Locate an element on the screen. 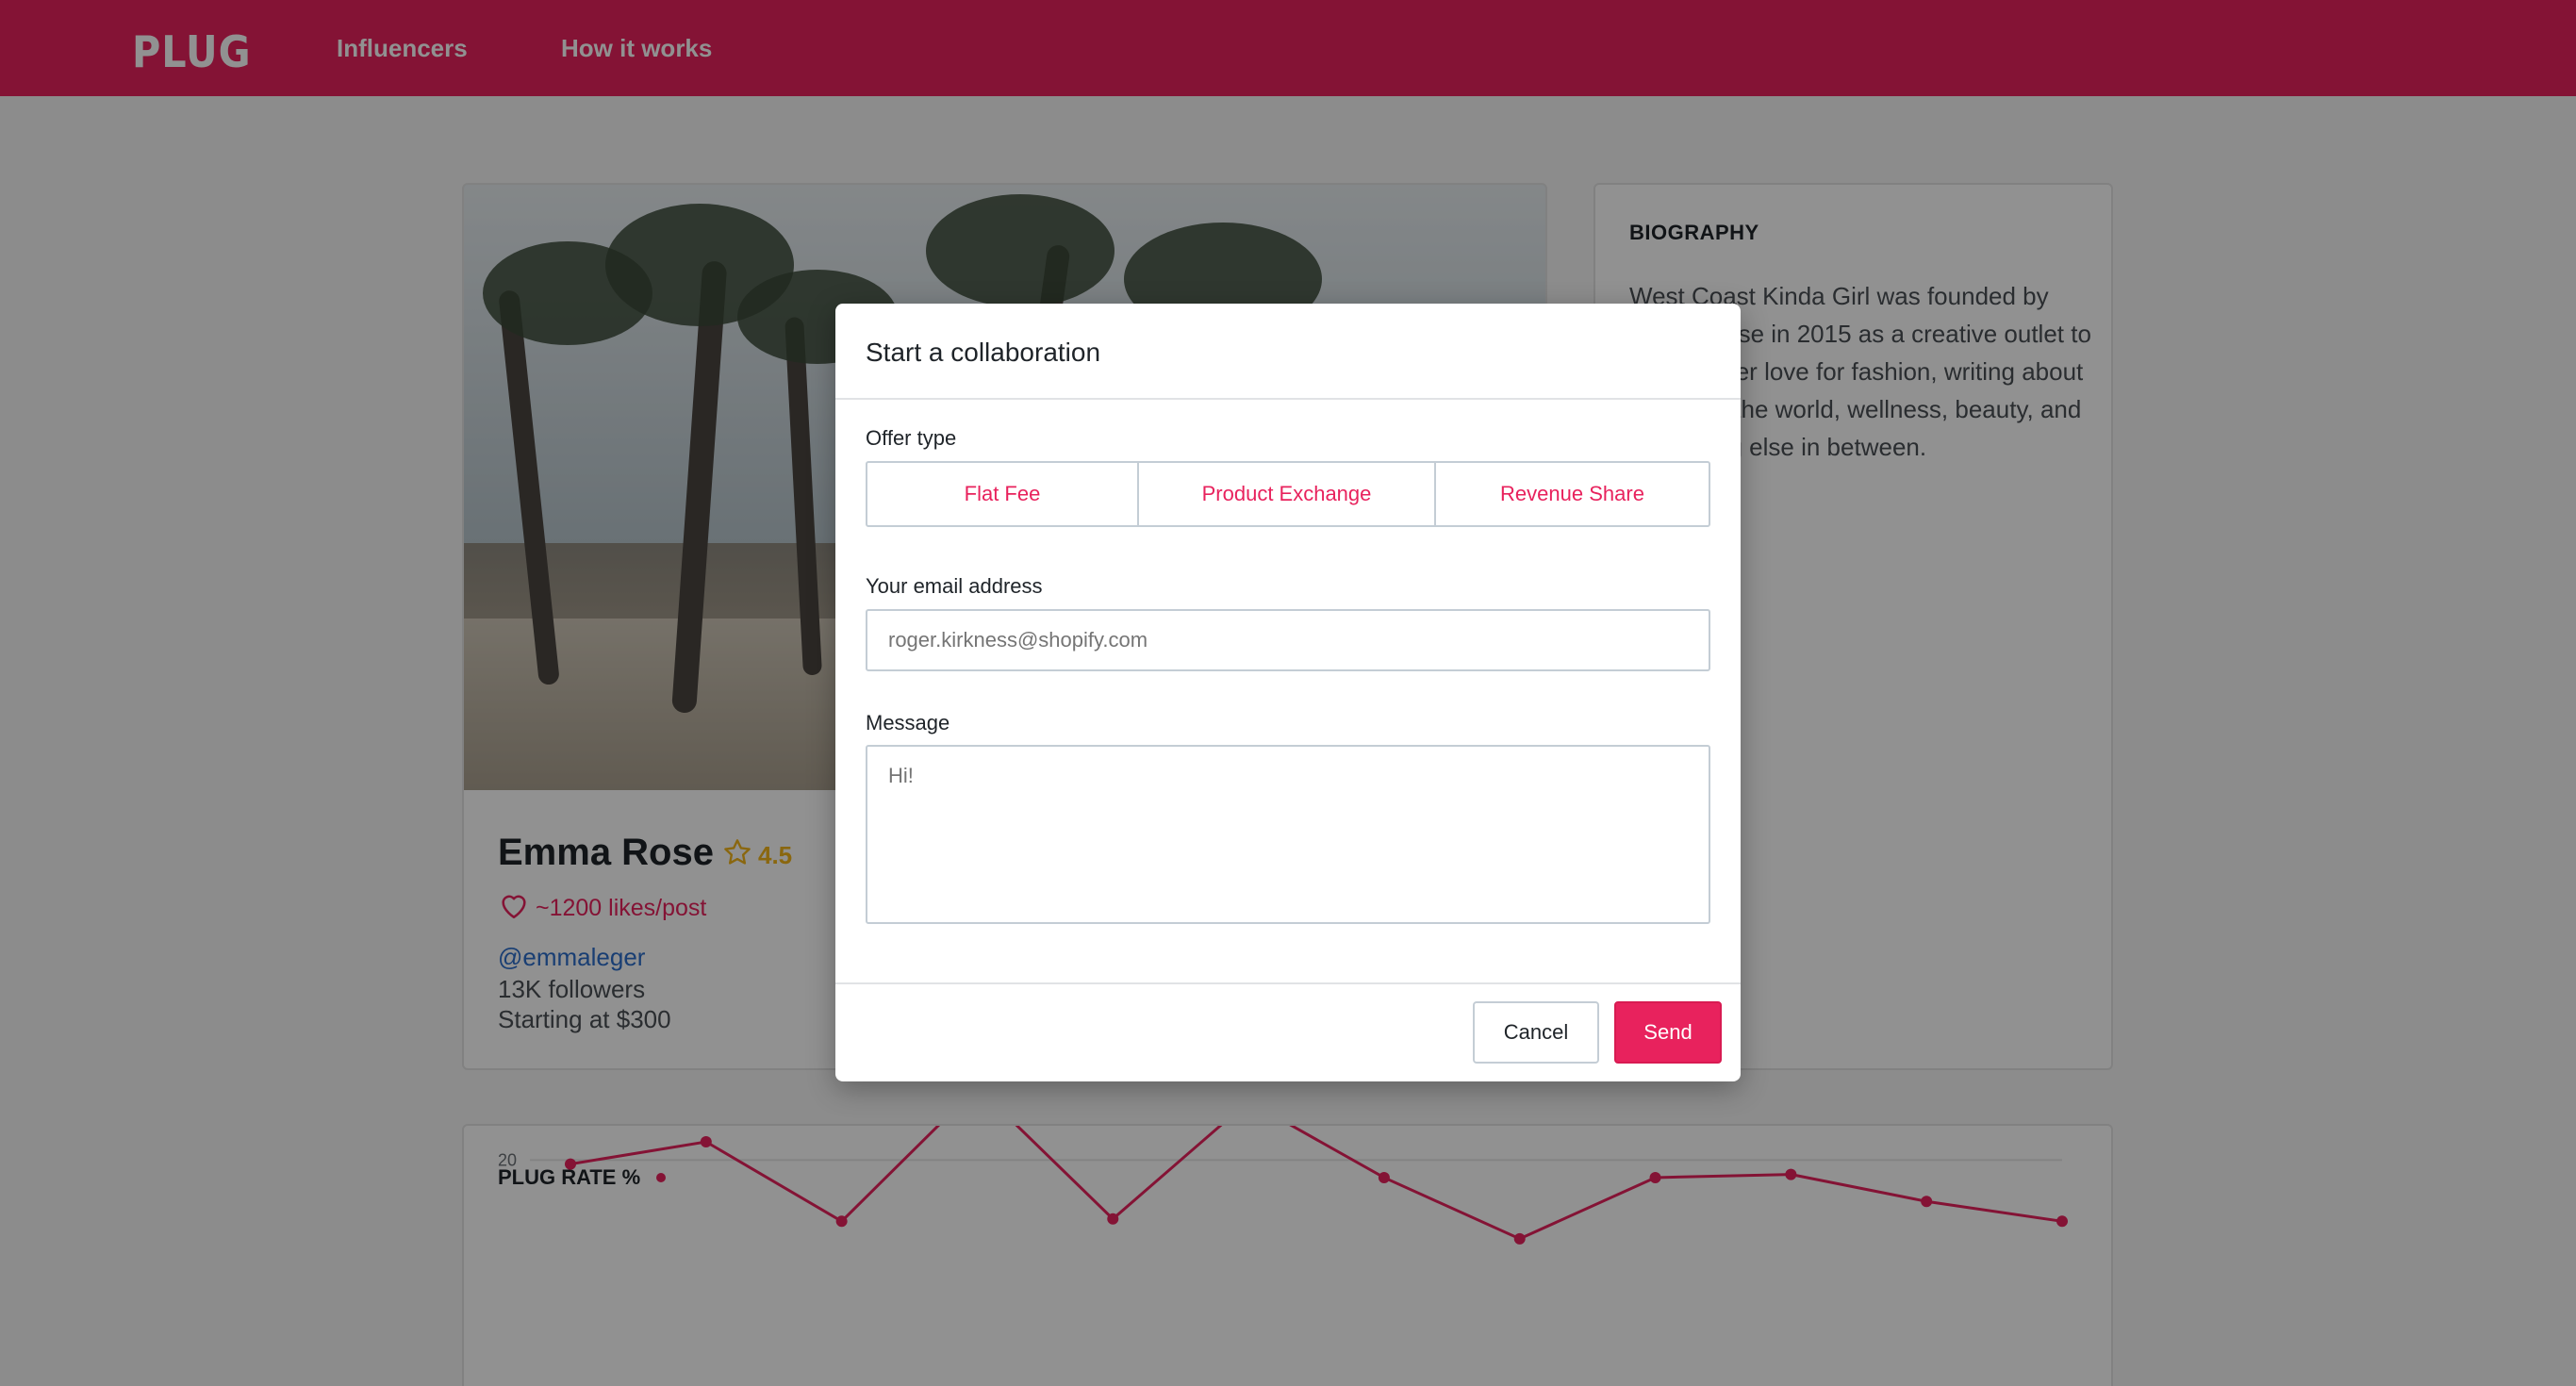  modal-header-divider is located at coordinates (1288, 399).